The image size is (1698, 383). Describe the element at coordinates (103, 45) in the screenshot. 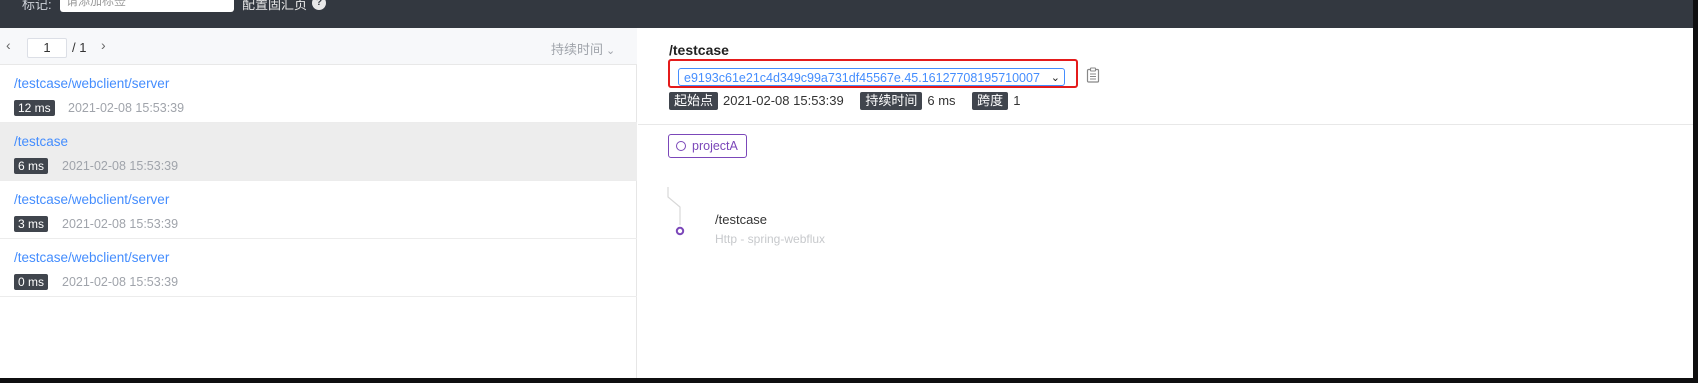

I see `chevron-right-icon: ›` at that location.